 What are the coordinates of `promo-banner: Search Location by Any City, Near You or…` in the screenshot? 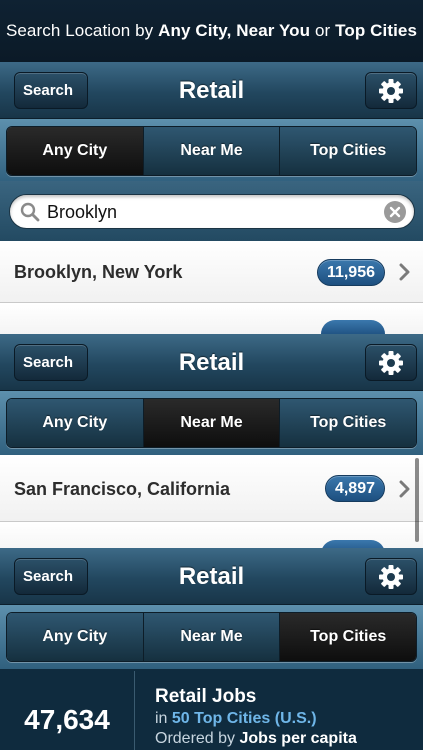 It's located at (211, 31).